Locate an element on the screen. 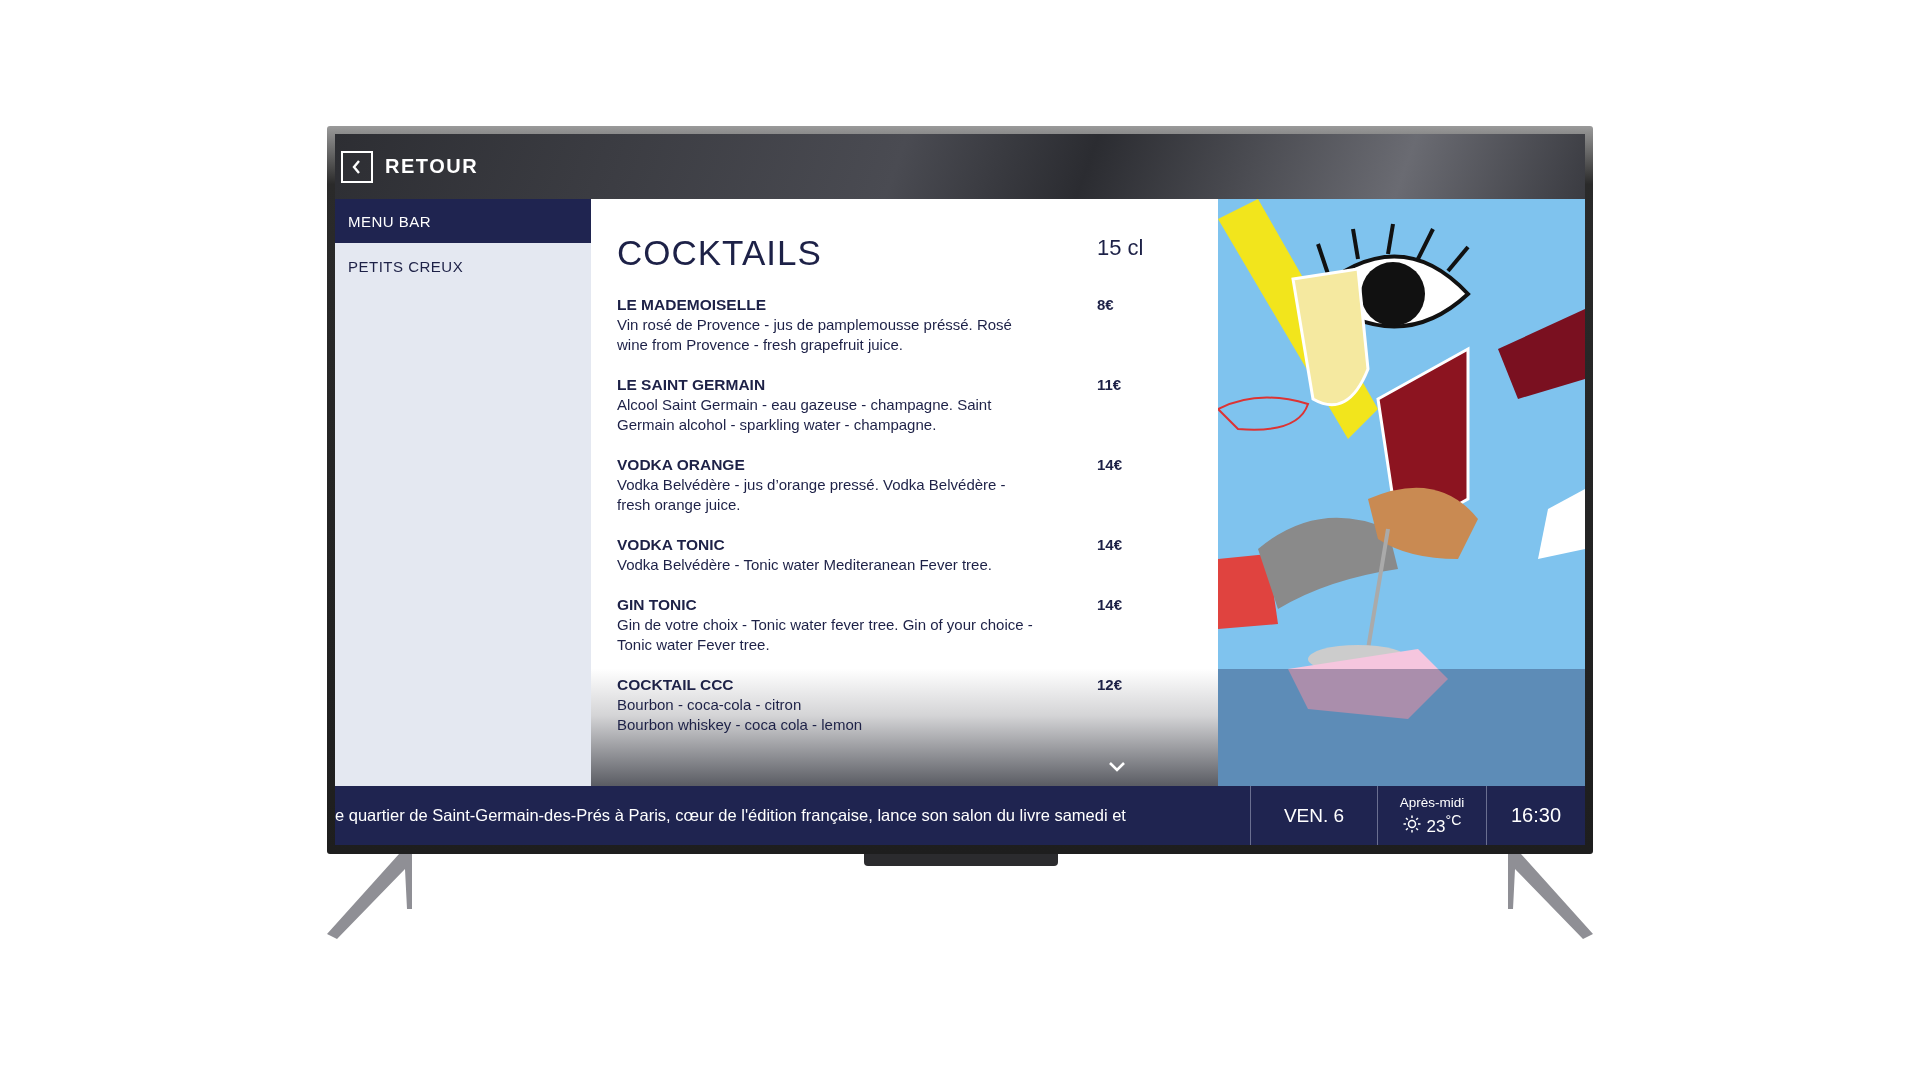 This screenshot has height=1080, width=1920. sidebar-item: PETITS CREUX is located at coordinates (463, 266).